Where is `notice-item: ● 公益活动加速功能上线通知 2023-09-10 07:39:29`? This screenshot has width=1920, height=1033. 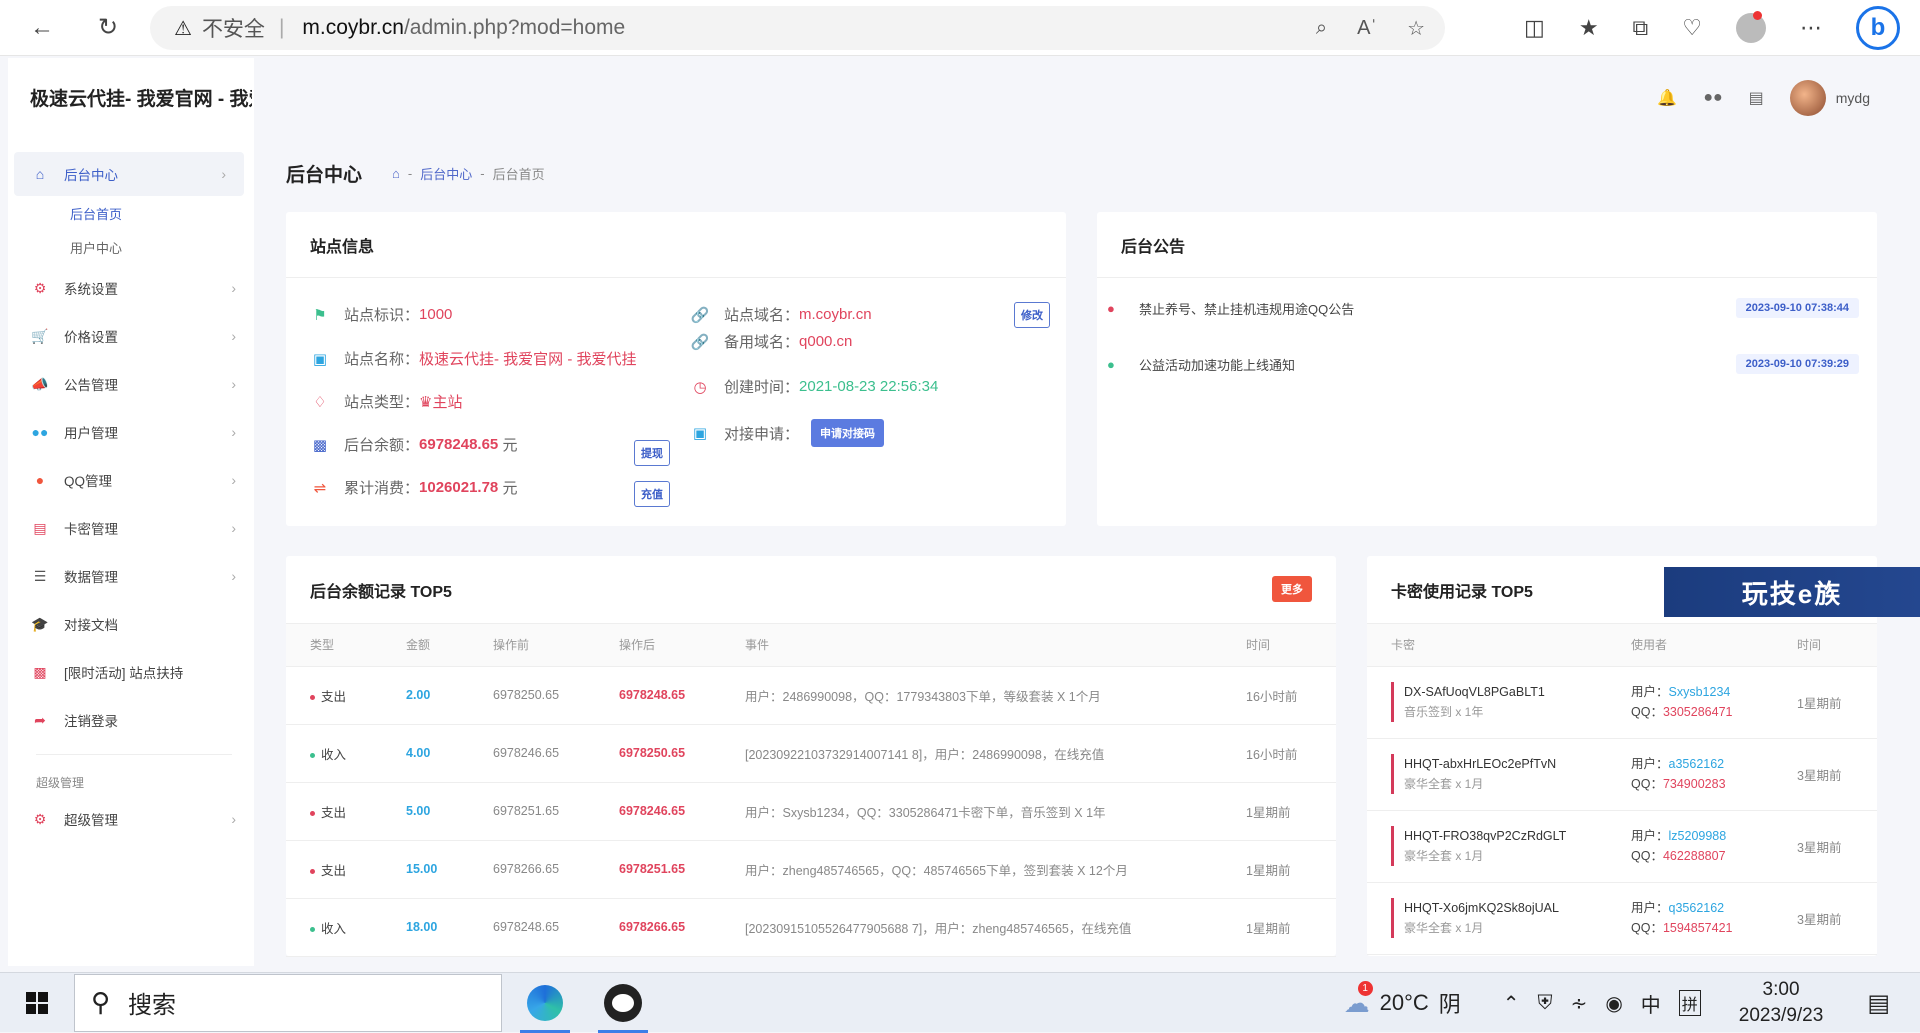
notice-item: ● 公益活动加速功能上线通知 2023-09-10 07:39:29 is located at coordinates (1483, 364).